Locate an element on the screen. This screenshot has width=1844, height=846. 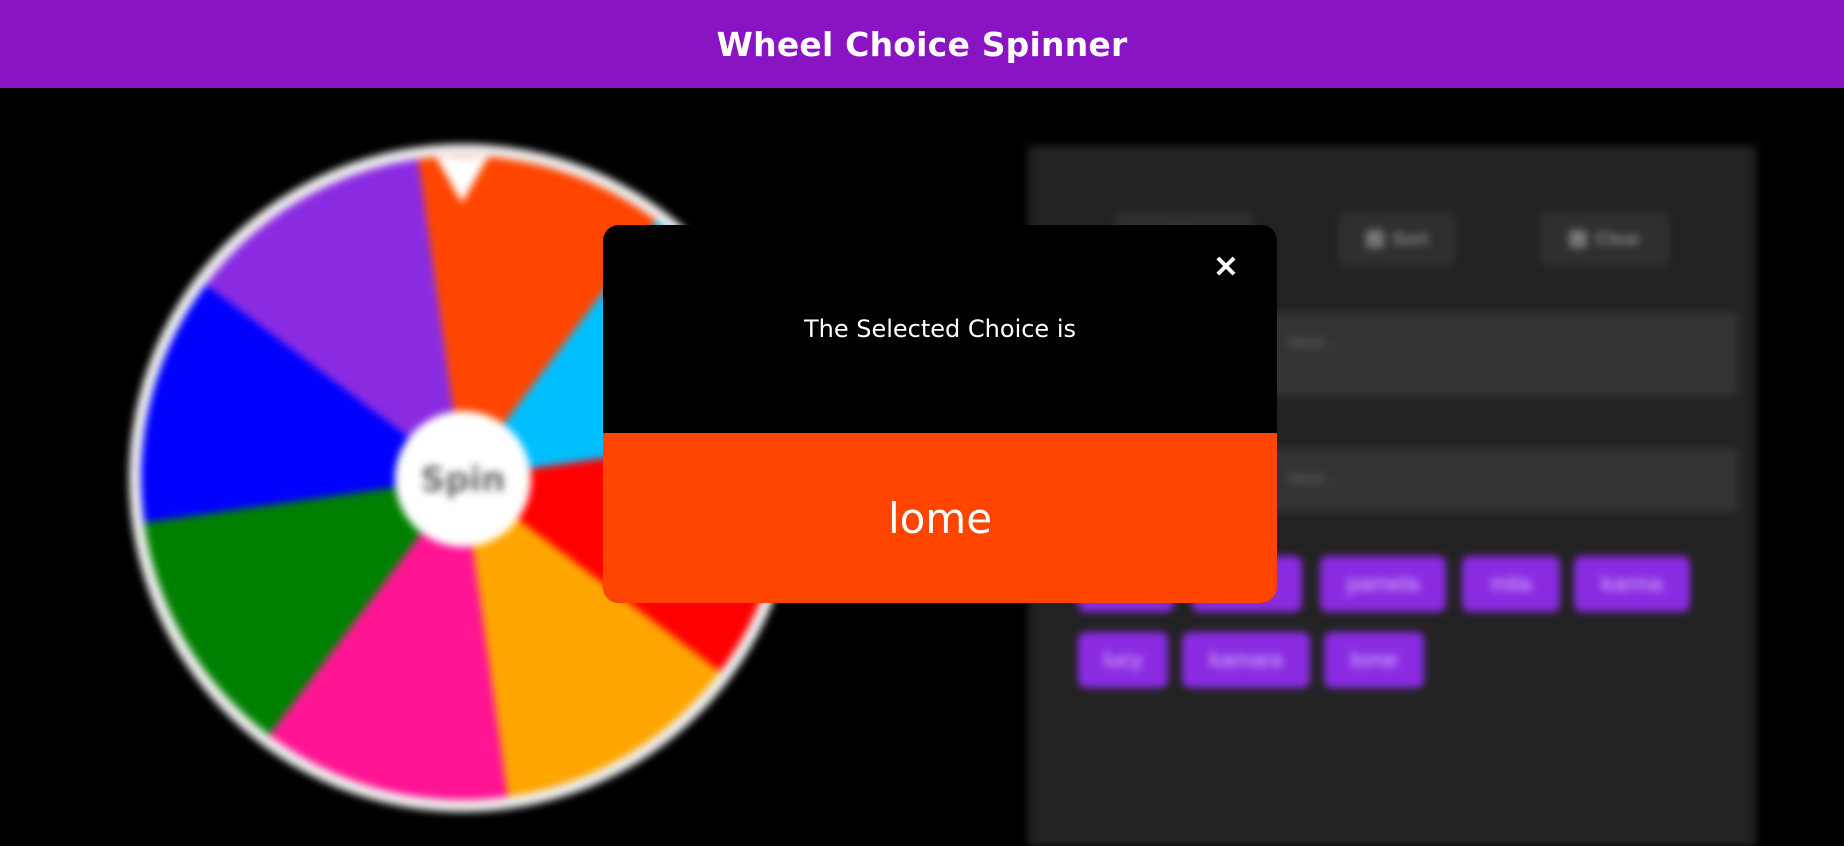
choice-chip: kamara is located at coordinates (1246, 660).